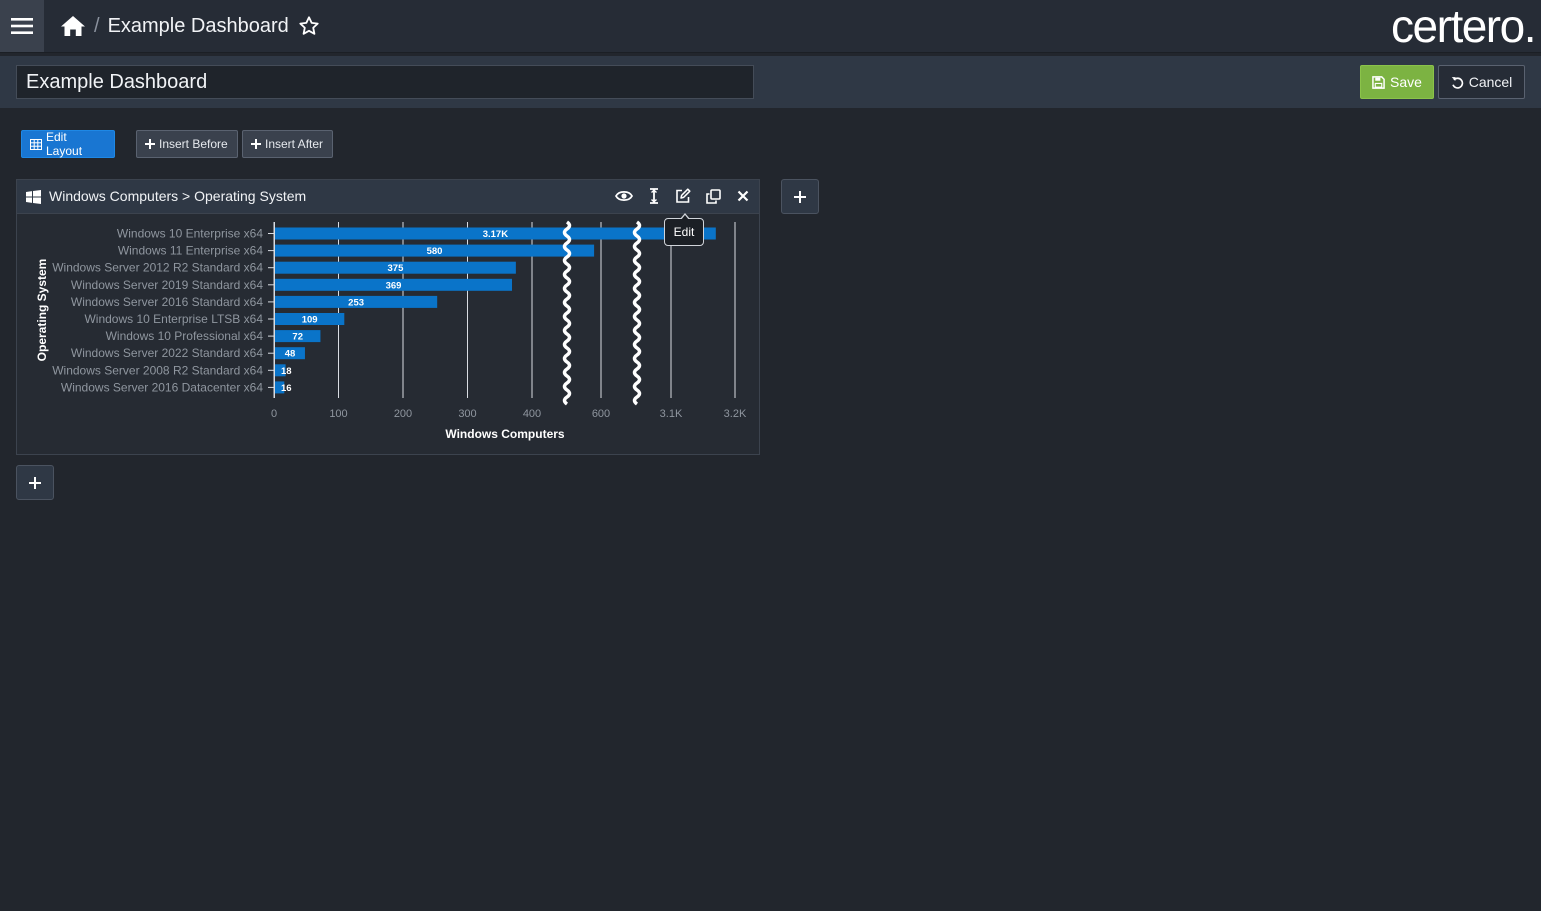 This screenshot has height=911, width=1541. What do you see at coordinates (294, 144) in the screenshot?
I see `insert-after-label: Insert After` at bounding box center [294, 144].